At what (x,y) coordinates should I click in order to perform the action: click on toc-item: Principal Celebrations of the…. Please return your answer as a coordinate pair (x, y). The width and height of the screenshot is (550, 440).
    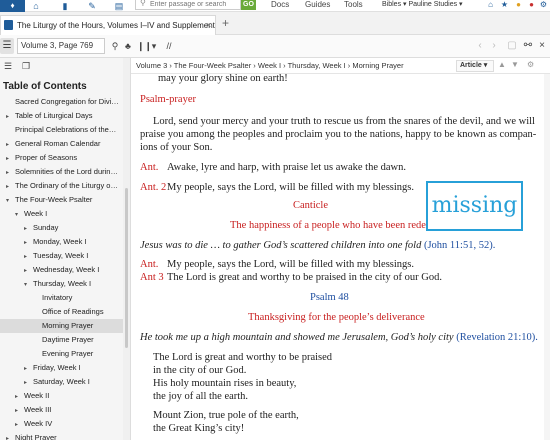
    Looking at the image, I should click on (61, 130).